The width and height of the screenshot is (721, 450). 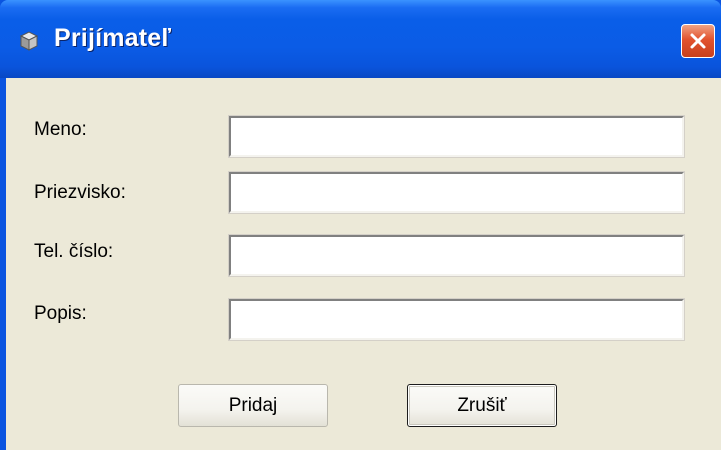 What do you see at coordinates (456, 136) in the screenshot?
I see `first-name-input` at bounding box center [456, 136].